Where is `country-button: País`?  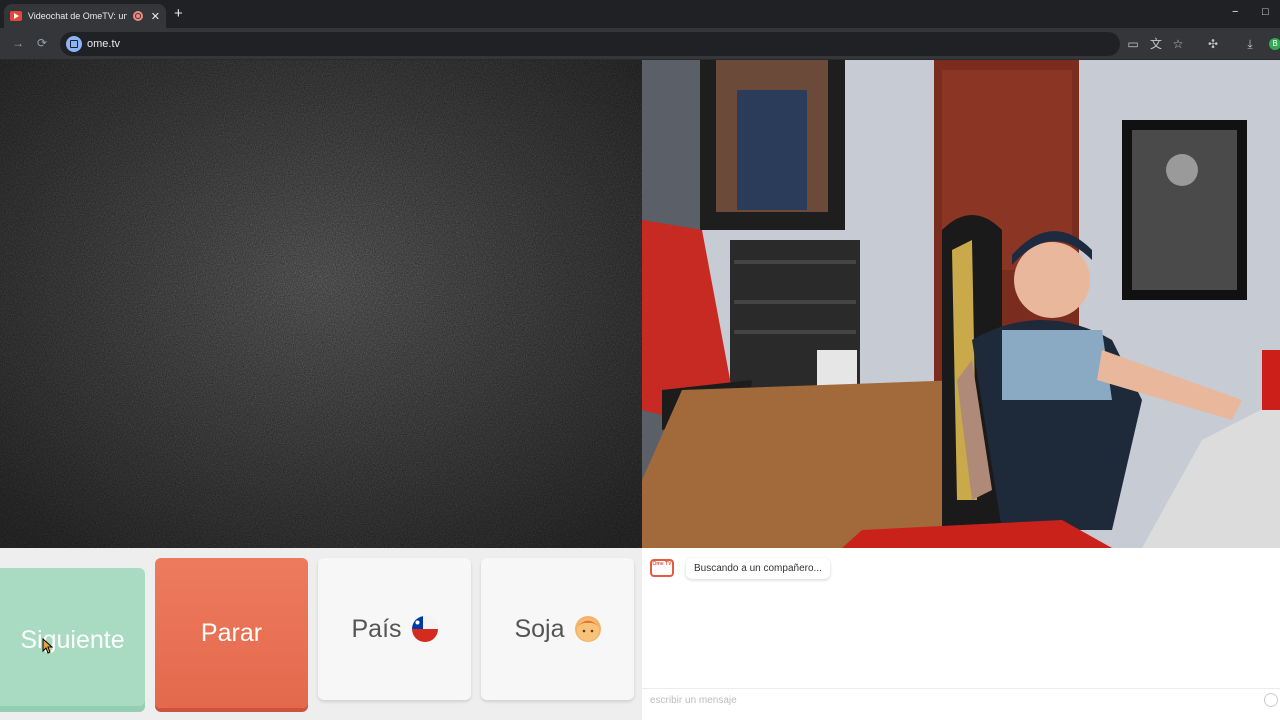 country-button: País is located at coordinates (394, 629).